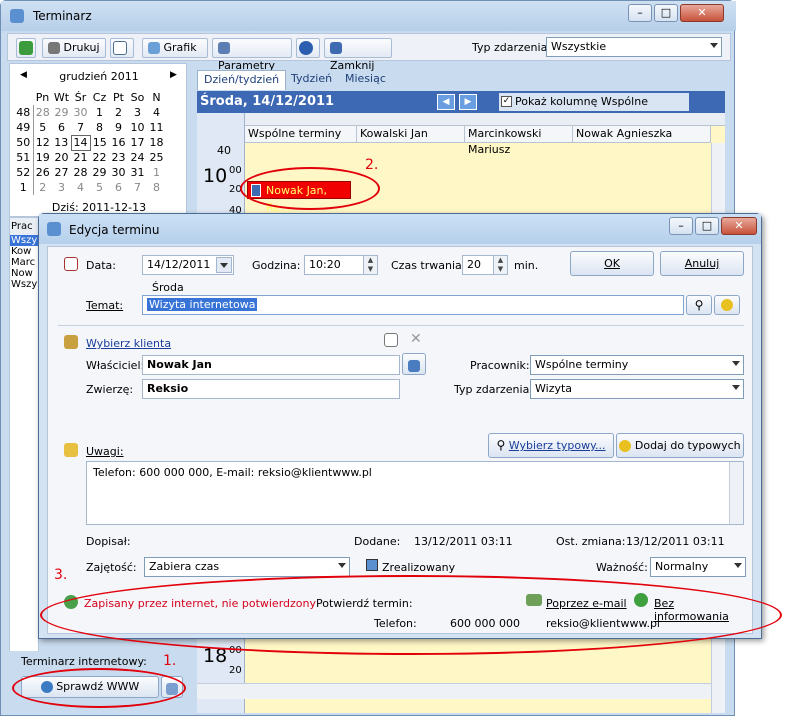 The image size is (789, 716). I want to click on calendar-day: 26, so click(42, 172).